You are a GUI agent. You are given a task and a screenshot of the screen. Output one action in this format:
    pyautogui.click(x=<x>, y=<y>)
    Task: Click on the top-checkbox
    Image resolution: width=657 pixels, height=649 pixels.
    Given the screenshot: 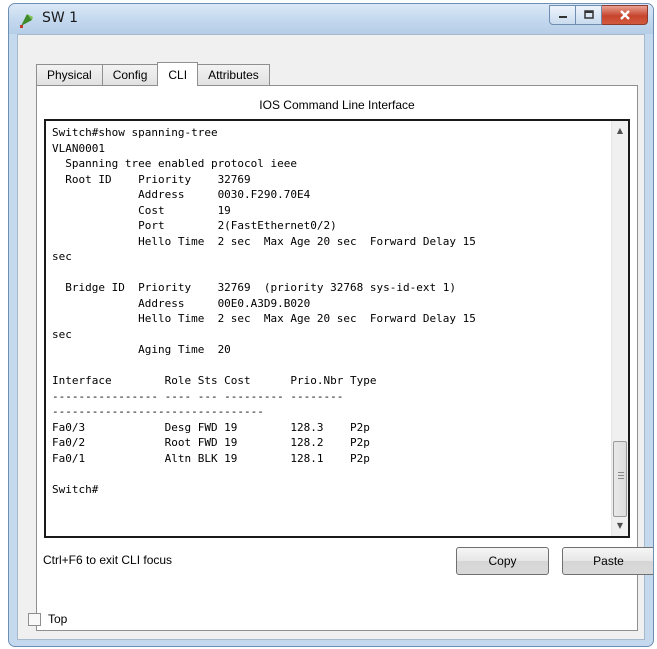 What is the action you would take?
    pyautogui.click(x=34, y=619)
    